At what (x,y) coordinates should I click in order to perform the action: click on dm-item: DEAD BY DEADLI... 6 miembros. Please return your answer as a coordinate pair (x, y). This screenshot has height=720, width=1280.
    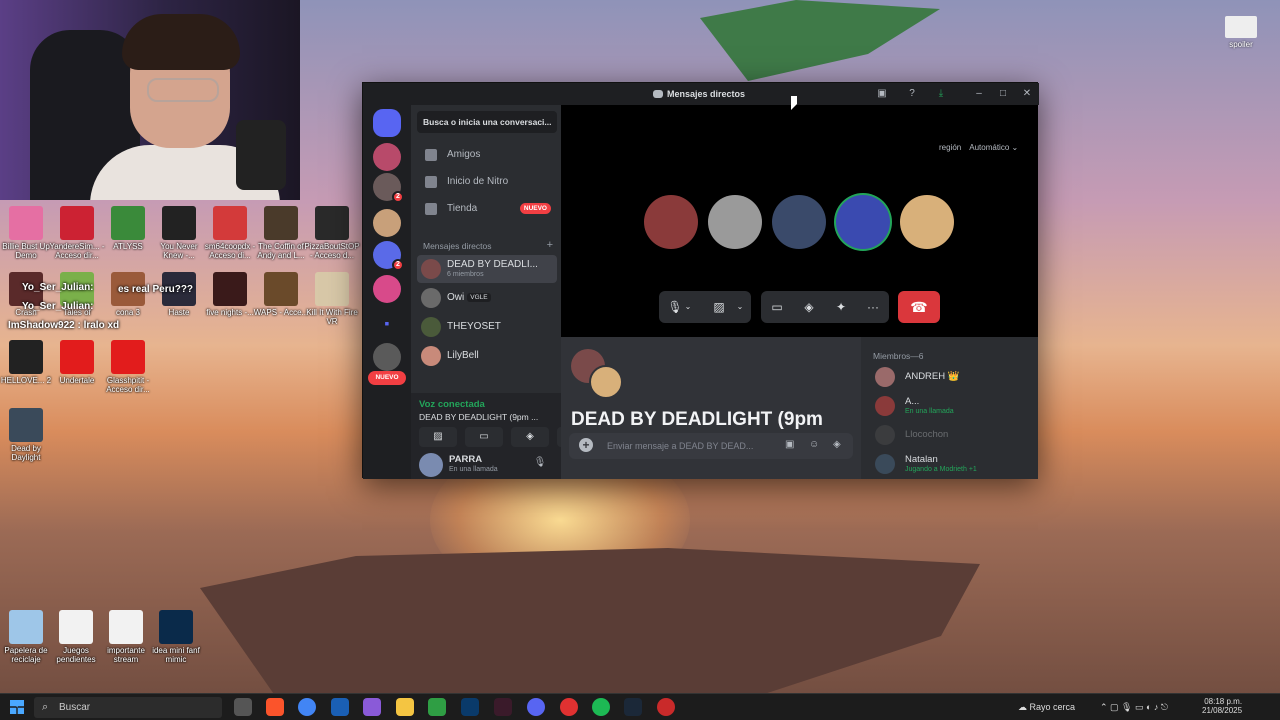
    Looking at the image, I should click on (487, 269).